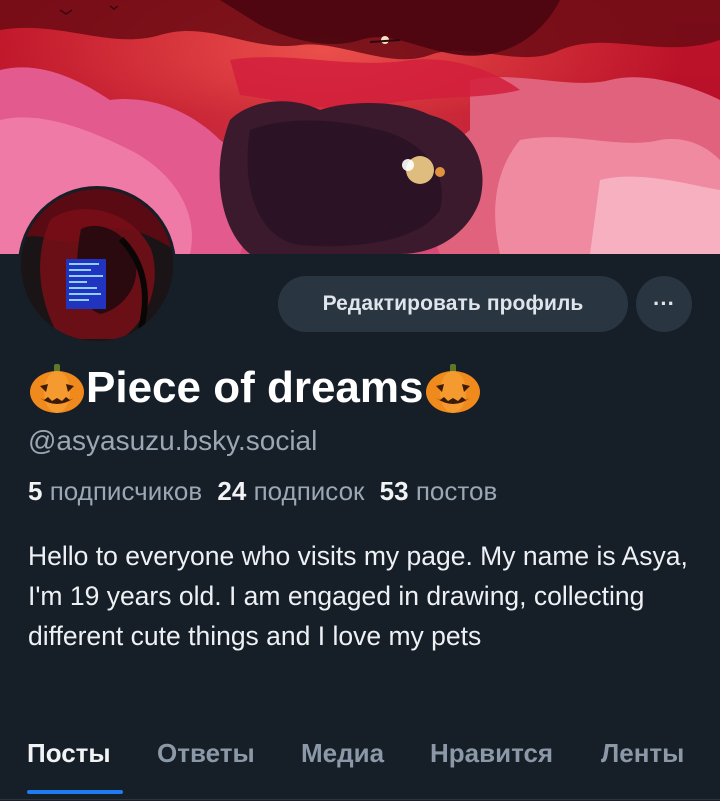  Describe the element at coordinates (456, 491) in the screenshot. I see `posts-label: постов` at that location.